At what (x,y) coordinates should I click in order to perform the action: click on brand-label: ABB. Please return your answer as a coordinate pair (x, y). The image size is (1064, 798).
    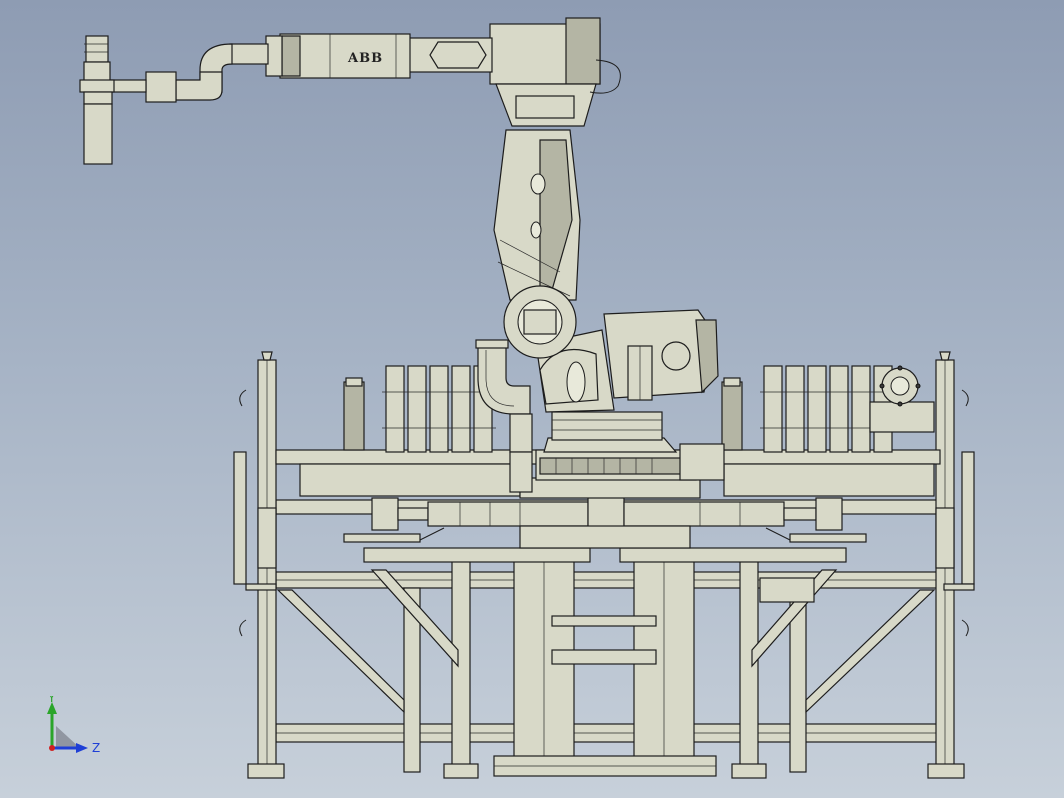
    Looking at the image, I should click on (365, 58).